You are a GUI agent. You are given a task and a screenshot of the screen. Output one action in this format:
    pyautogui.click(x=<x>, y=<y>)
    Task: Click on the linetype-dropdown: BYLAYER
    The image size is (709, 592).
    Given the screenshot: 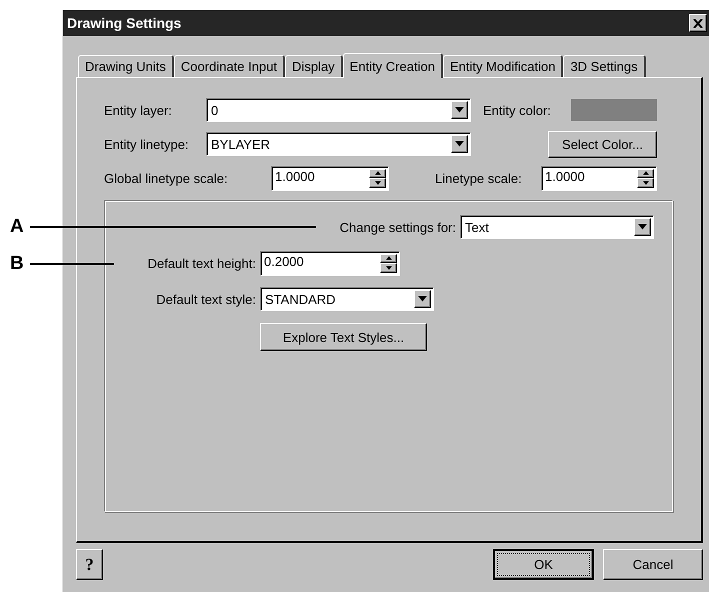 What is the action you would take?
    pyautogui.click(x=338, y=144)
    